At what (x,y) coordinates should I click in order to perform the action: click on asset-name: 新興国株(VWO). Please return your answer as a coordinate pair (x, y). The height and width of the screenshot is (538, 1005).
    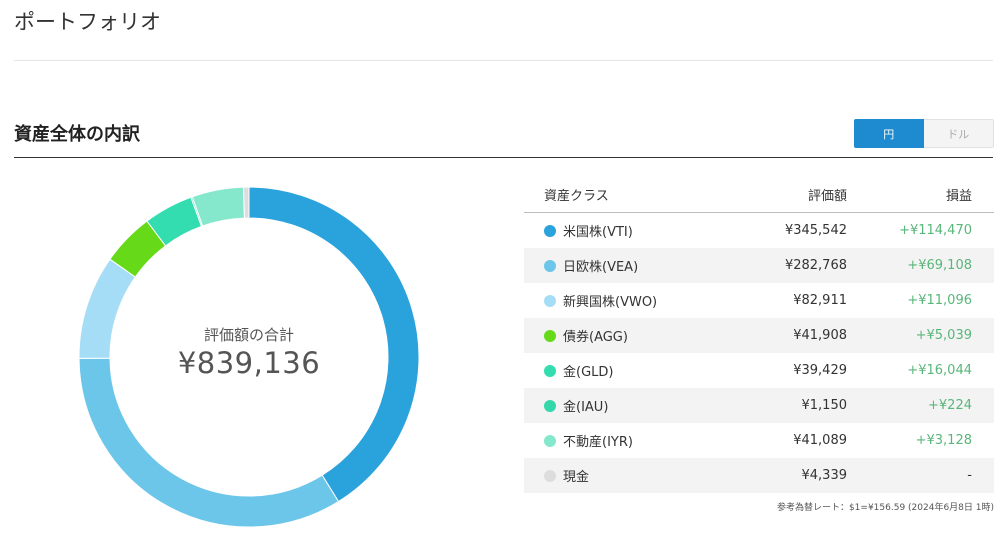
    Looking at the image, I should click on (610, 302).